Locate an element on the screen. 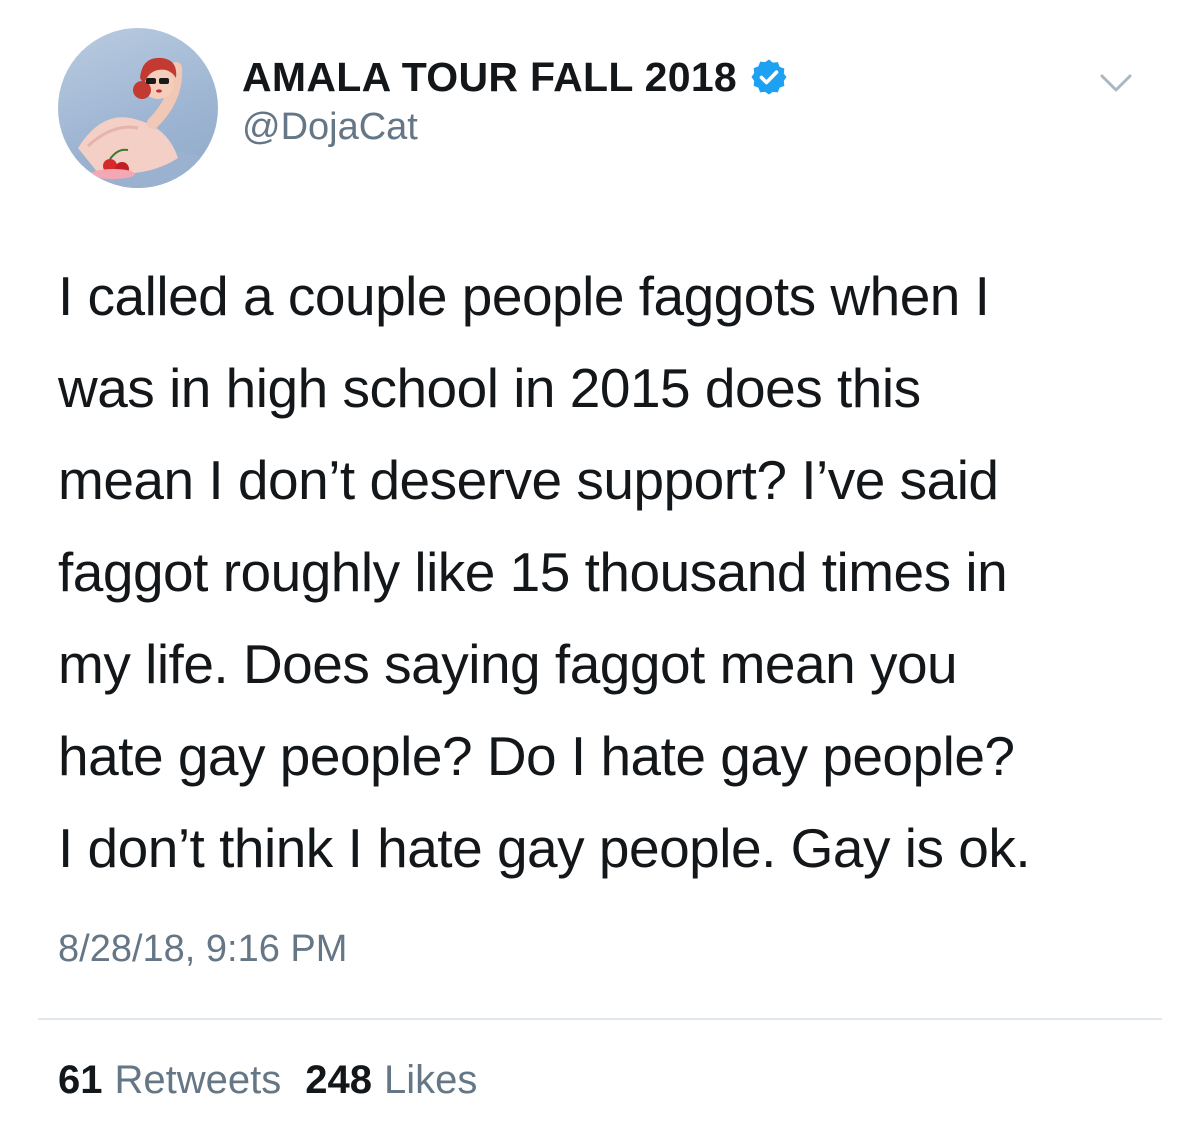 The height and width of the screenshot is (1137, 1200). likes-label: Likes is located at coordinates (431, 1080).